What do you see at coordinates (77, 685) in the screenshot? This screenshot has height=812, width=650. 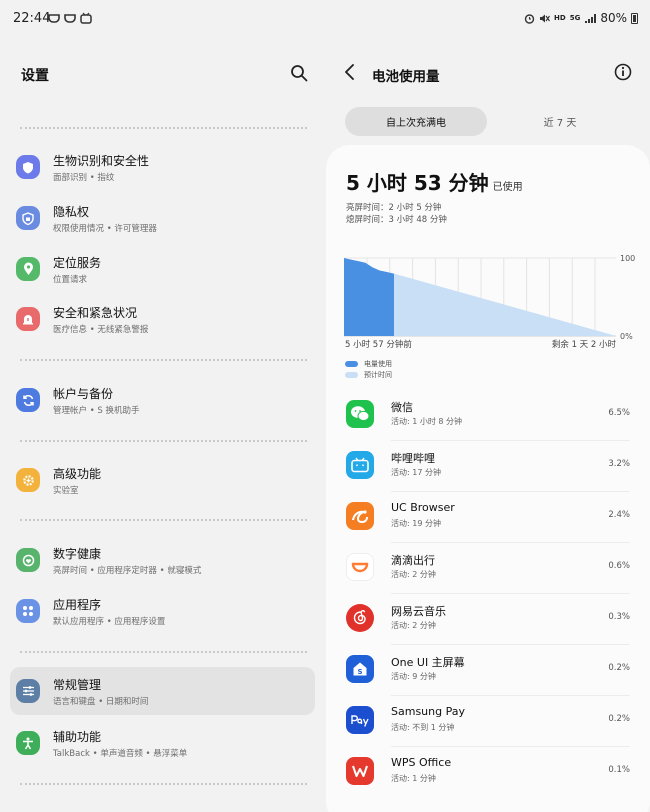 I see `settings-item-title: 常规管理` at bounding box center [77, 685].